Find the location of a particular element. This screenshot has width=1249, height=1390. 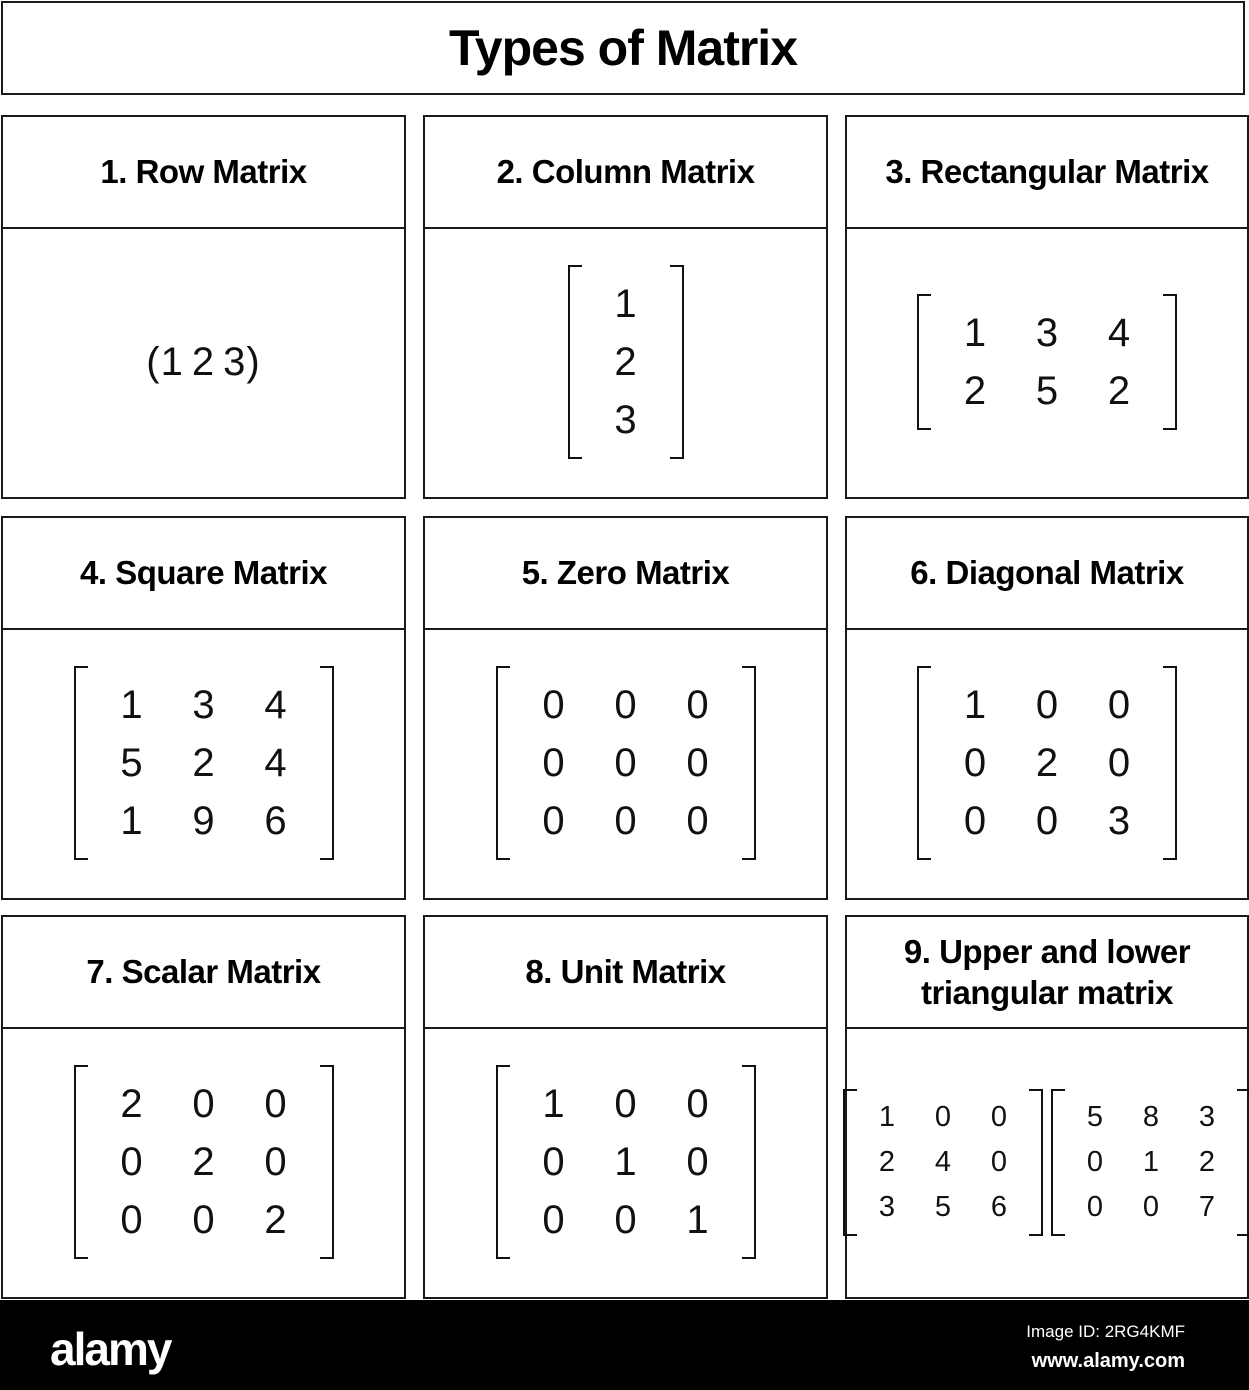

card-title: 2. Column Matrix is located at coordinates (625, 172).